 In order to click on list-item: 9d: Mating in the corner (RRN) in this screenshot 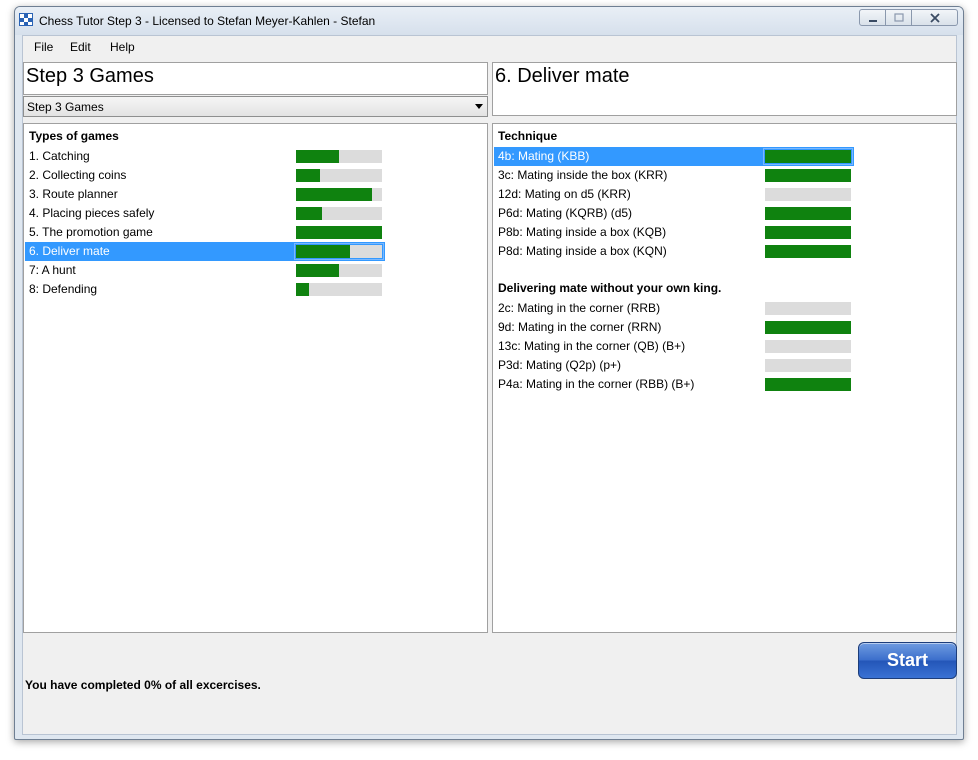, I will do `click(674, 327)`.